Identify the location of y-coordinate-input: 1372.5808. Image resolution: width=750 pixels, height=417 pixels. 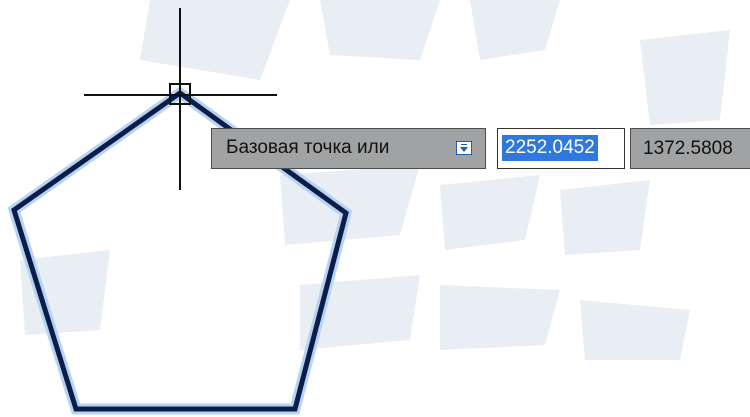
(690, 148).